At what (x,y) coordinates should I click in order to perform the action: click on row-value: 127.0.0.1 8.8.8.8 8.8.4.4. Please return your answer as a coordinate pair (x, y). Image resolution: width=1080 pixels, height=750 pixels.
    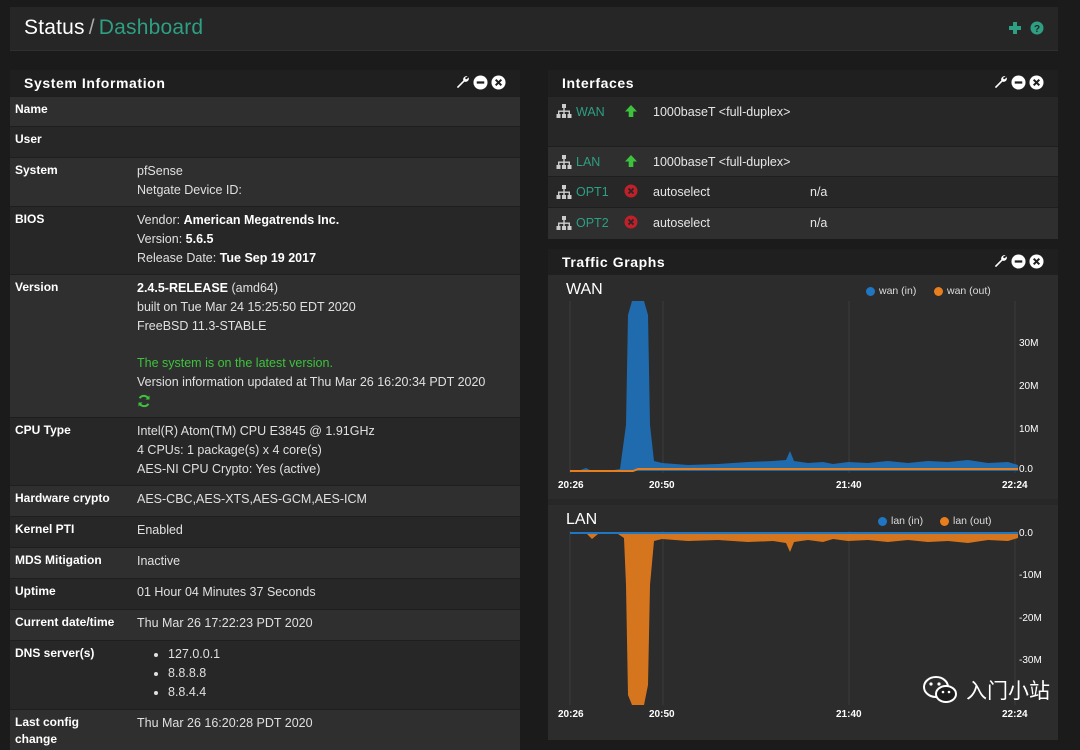
    Looking at the image, I should click on (176, 673).